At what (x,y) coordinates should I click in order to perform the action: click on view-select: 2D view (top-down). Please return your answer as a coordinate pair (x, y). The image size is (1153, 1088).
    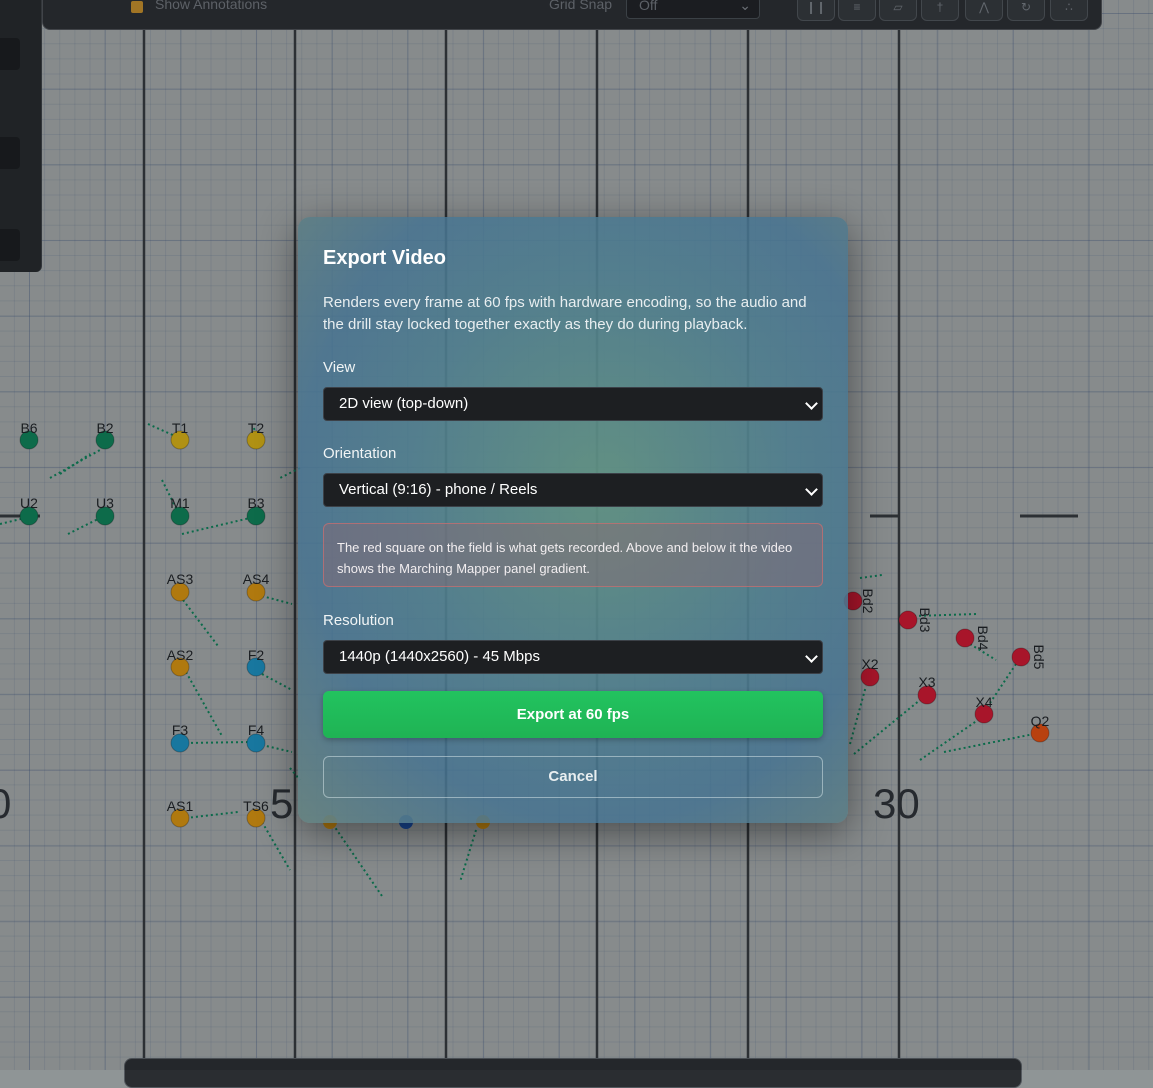
    Looking at the image, I should click on (573, 404).